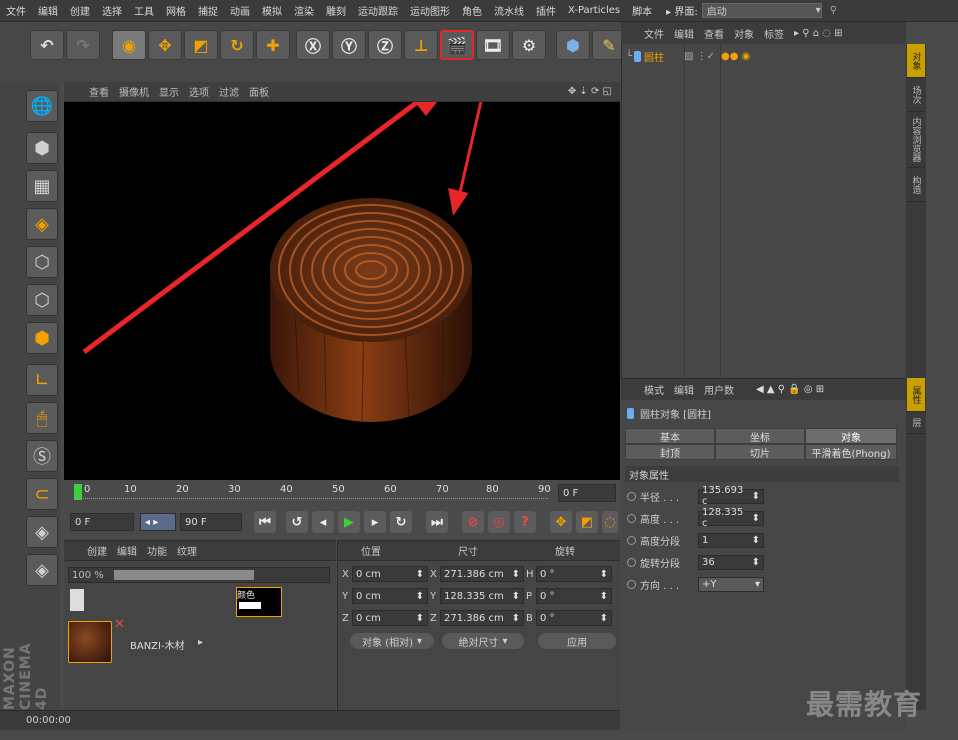 The height and width of the screenshot is (740, 958). I want to click on redo-button: ↷, so click(83, 45).